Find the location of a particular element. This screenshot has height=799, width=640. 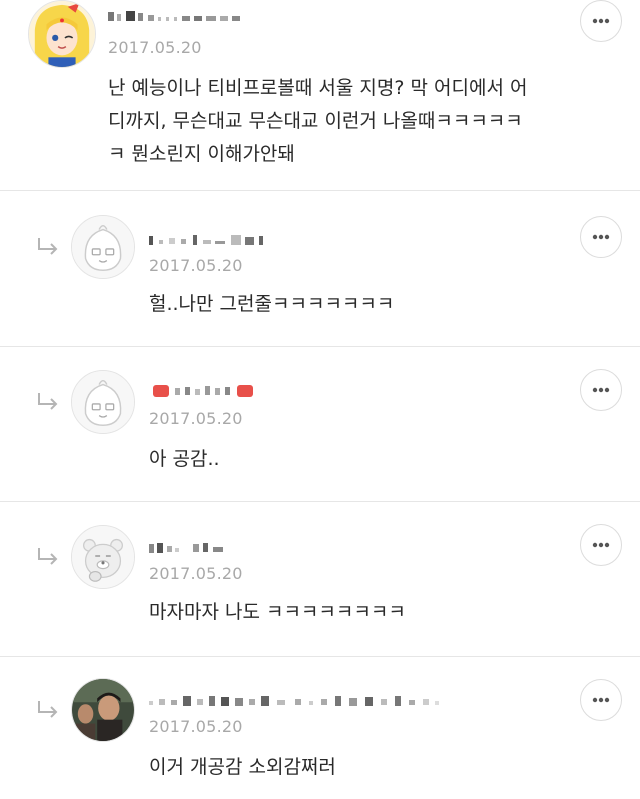

sailor-moon-avatar is located at coordinates (62, 34).